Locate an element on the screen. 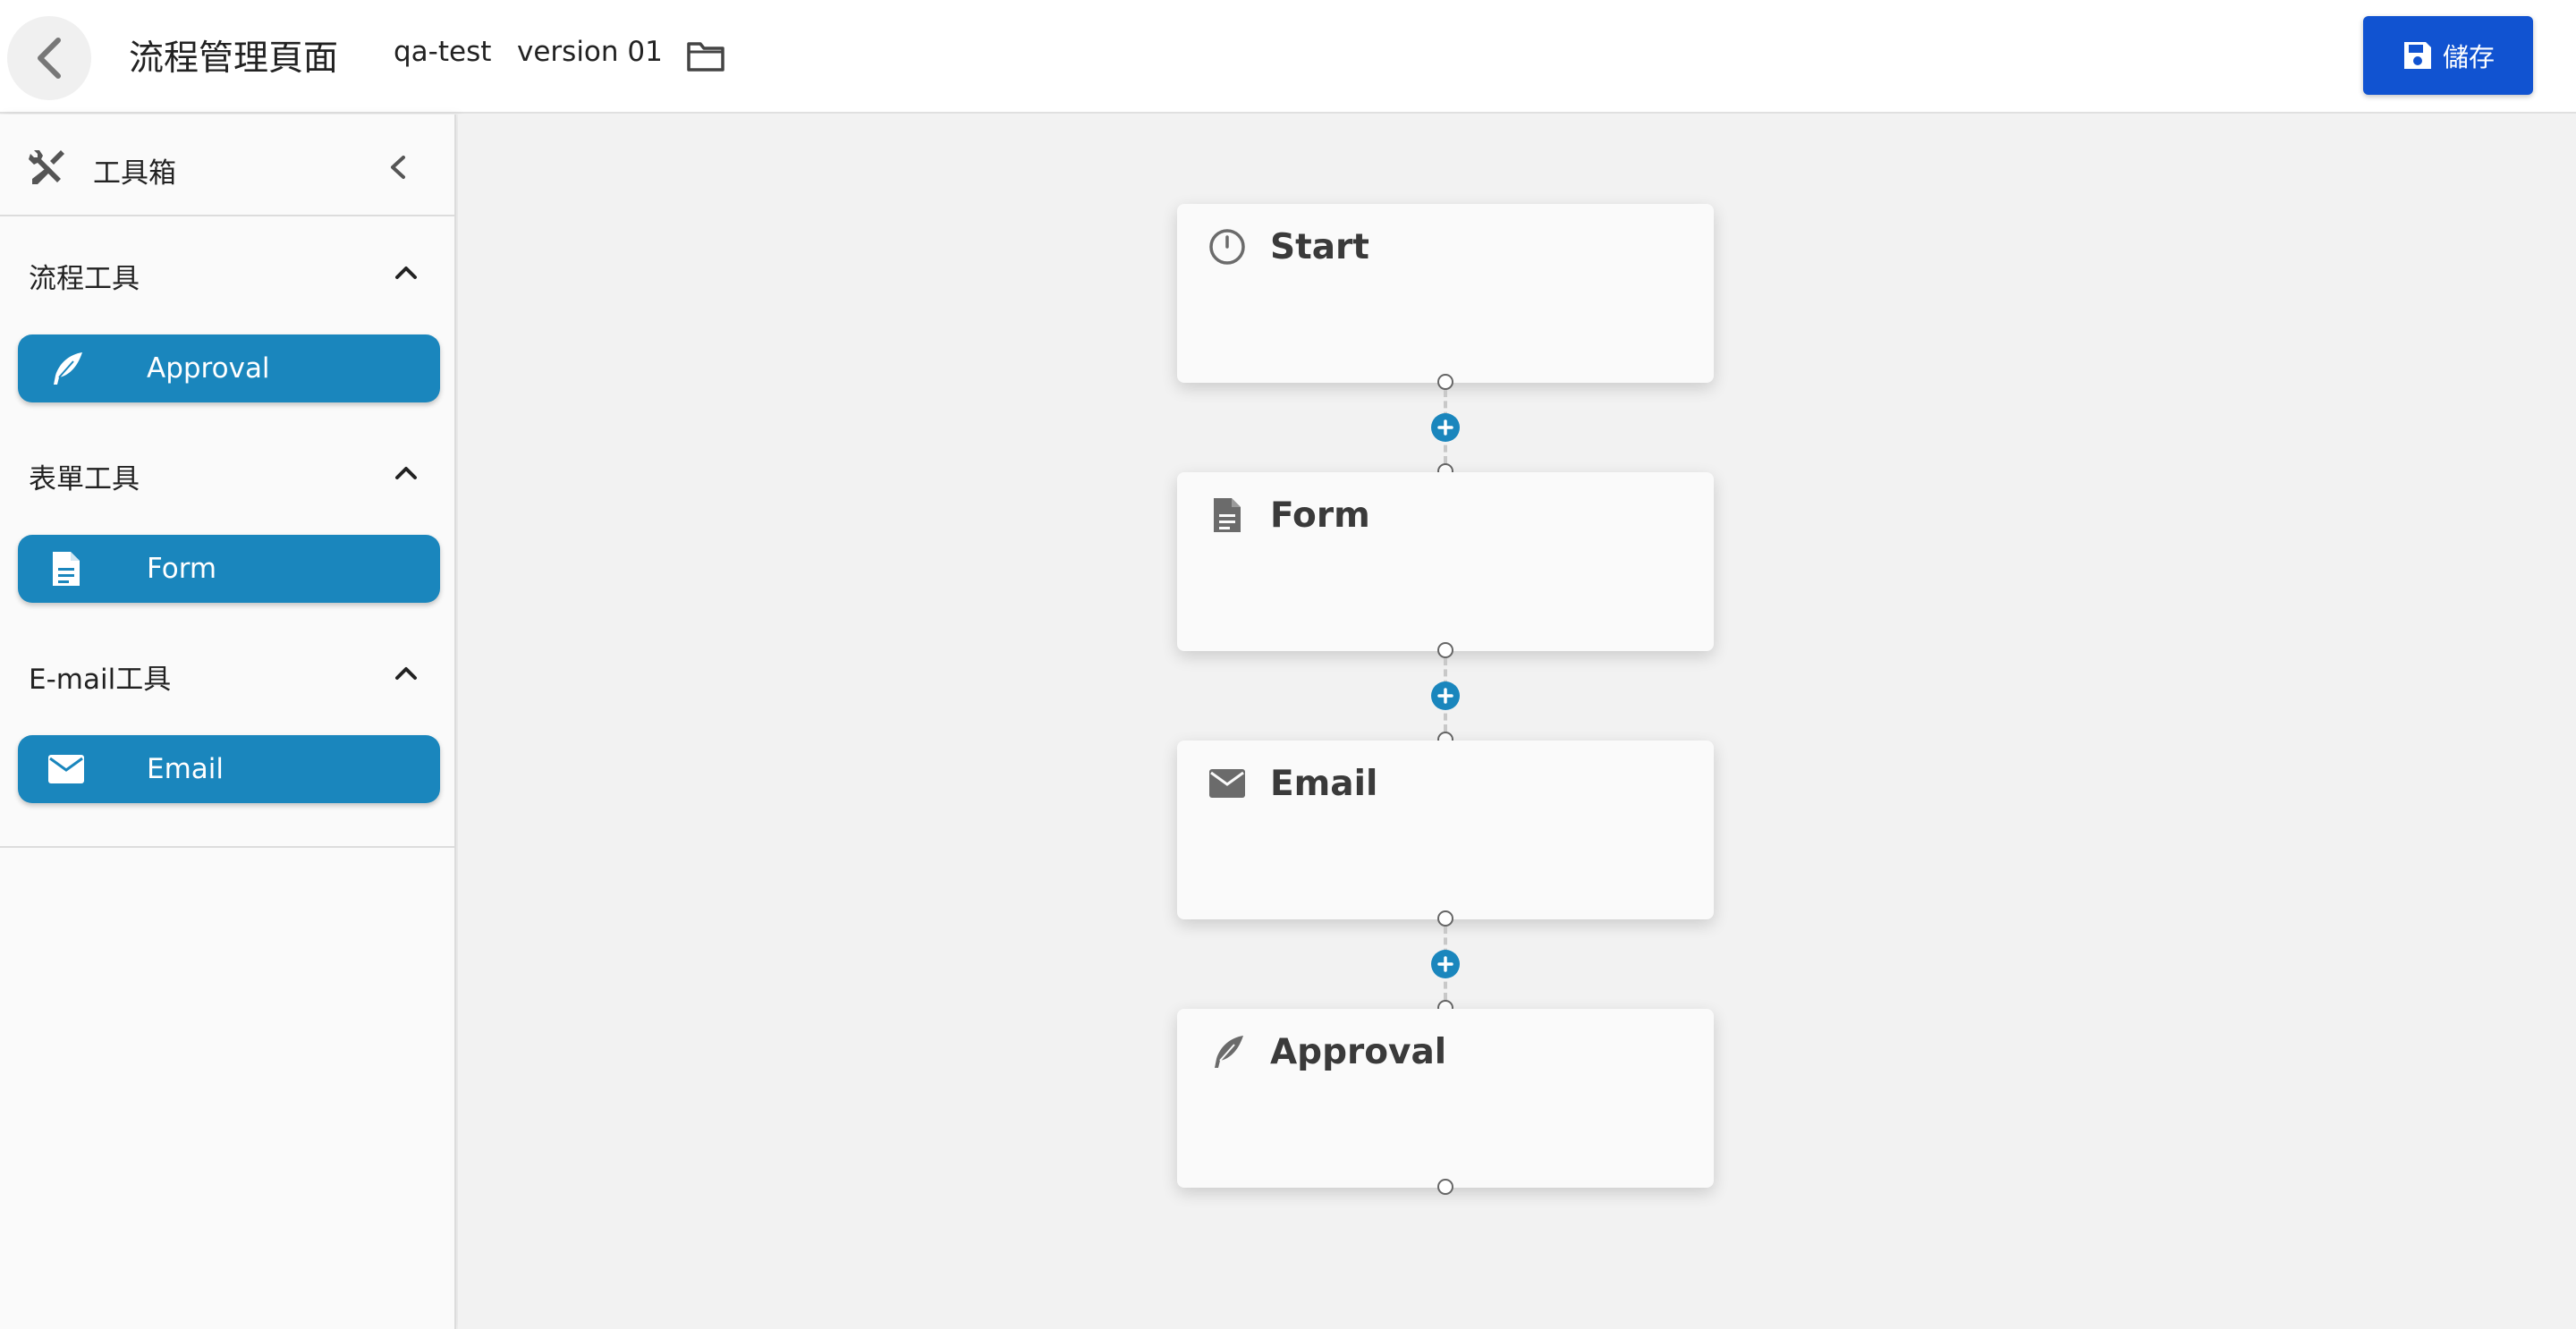 The width and height of the screenshot is (2576, 1329). toolbox-collapse-button is located at coordinates (398, 167).